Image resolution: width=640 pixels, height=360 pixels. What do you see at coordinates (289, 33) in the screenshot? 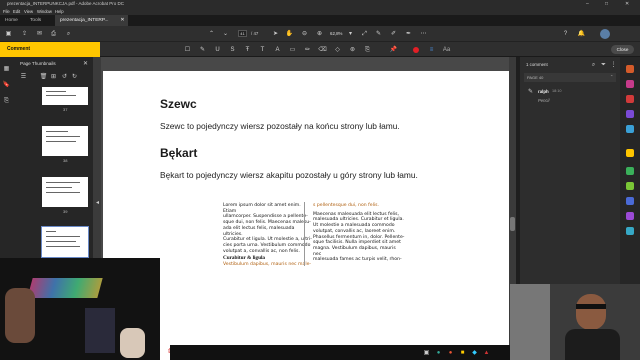
I see `hand-tool-icon: ✋` at bounding box center [289, 33].